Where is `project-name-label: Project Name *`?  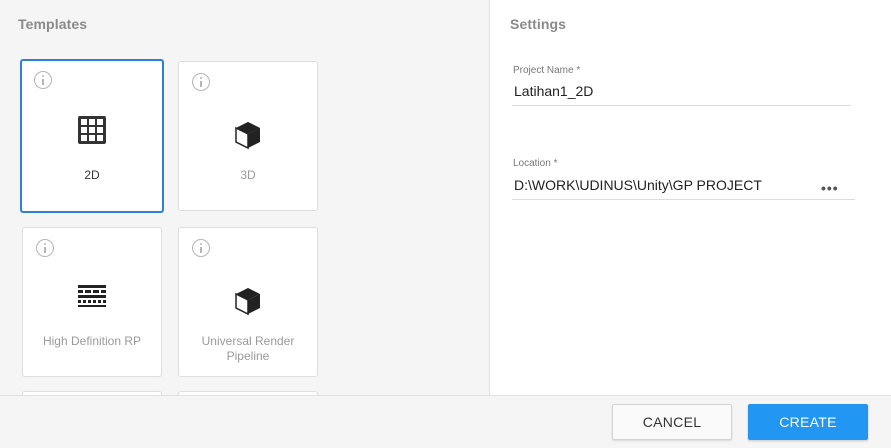 project-name-label: Project Name * is located at coordinates (547, 70).